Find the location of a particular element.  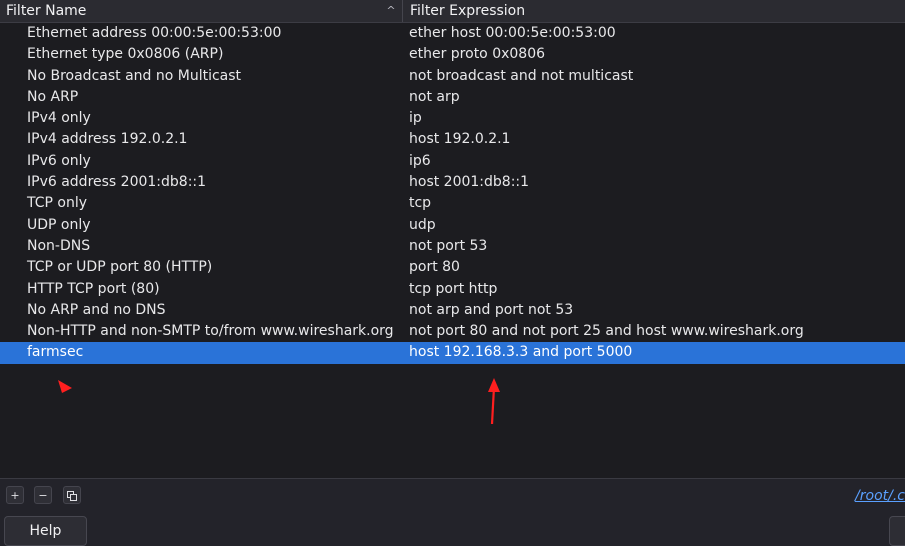

filter-name-cell: IPv6 only is located at coordinates (59, 161).